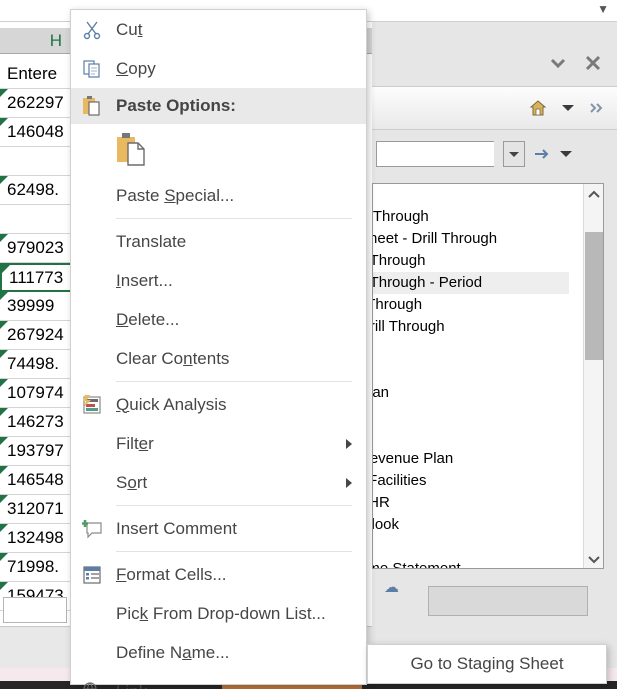  Describe the element at coordinates (471, 239) in the screenshot. I see `list-item: Sheet - Drill Through` at that location.